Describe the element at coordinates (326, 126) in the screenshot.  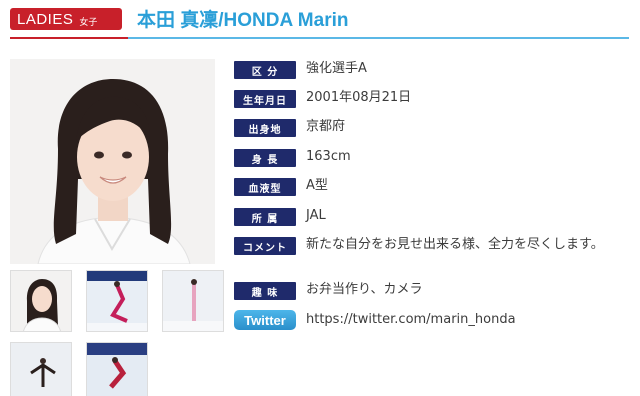
I see `hometown-row-value: 京都府` at that location.